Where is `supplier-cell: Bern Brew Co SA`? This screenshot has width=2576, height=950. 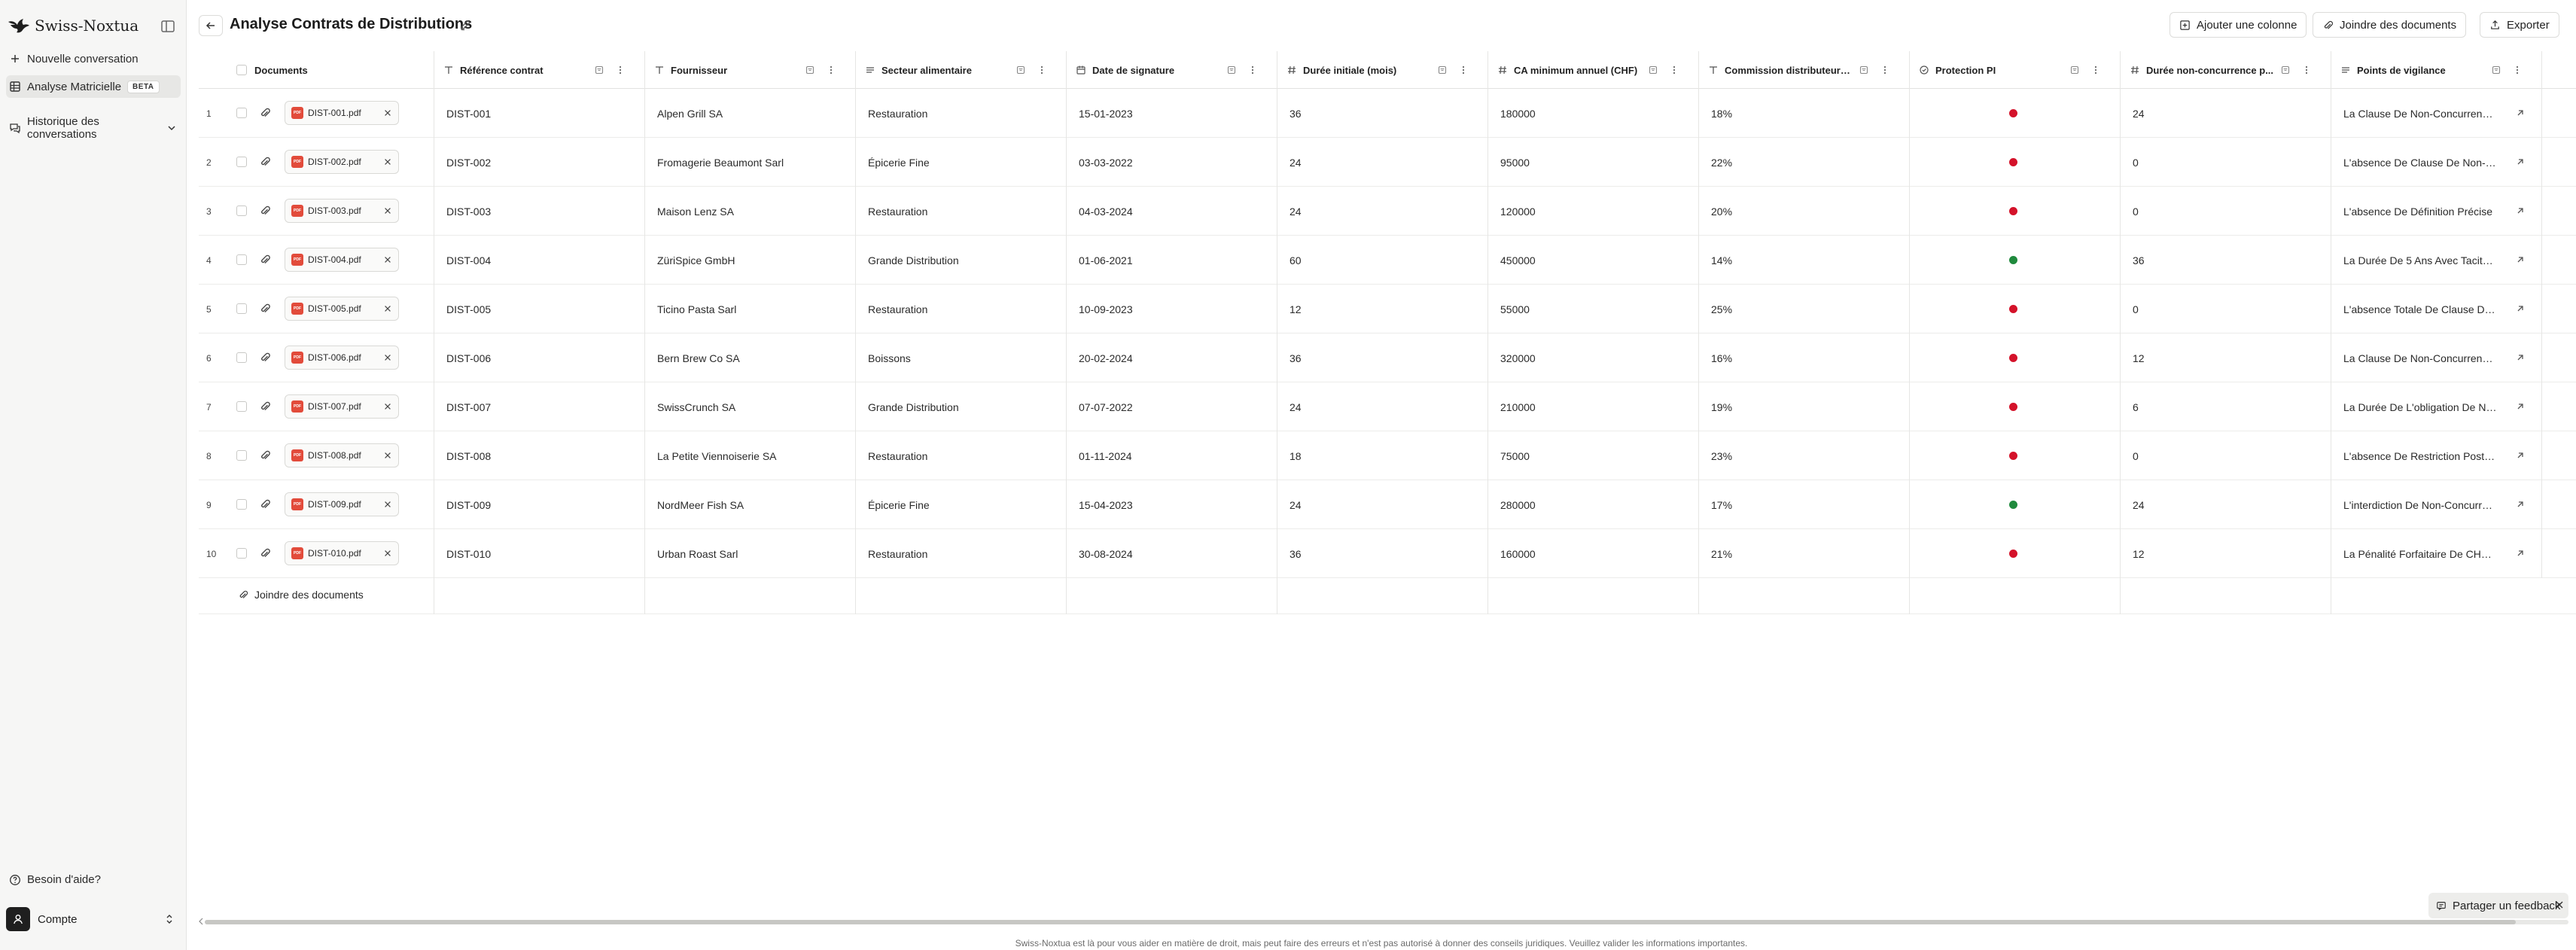 supplier-cell: Bern Brew Co SA is located at coordinates (750, 357).